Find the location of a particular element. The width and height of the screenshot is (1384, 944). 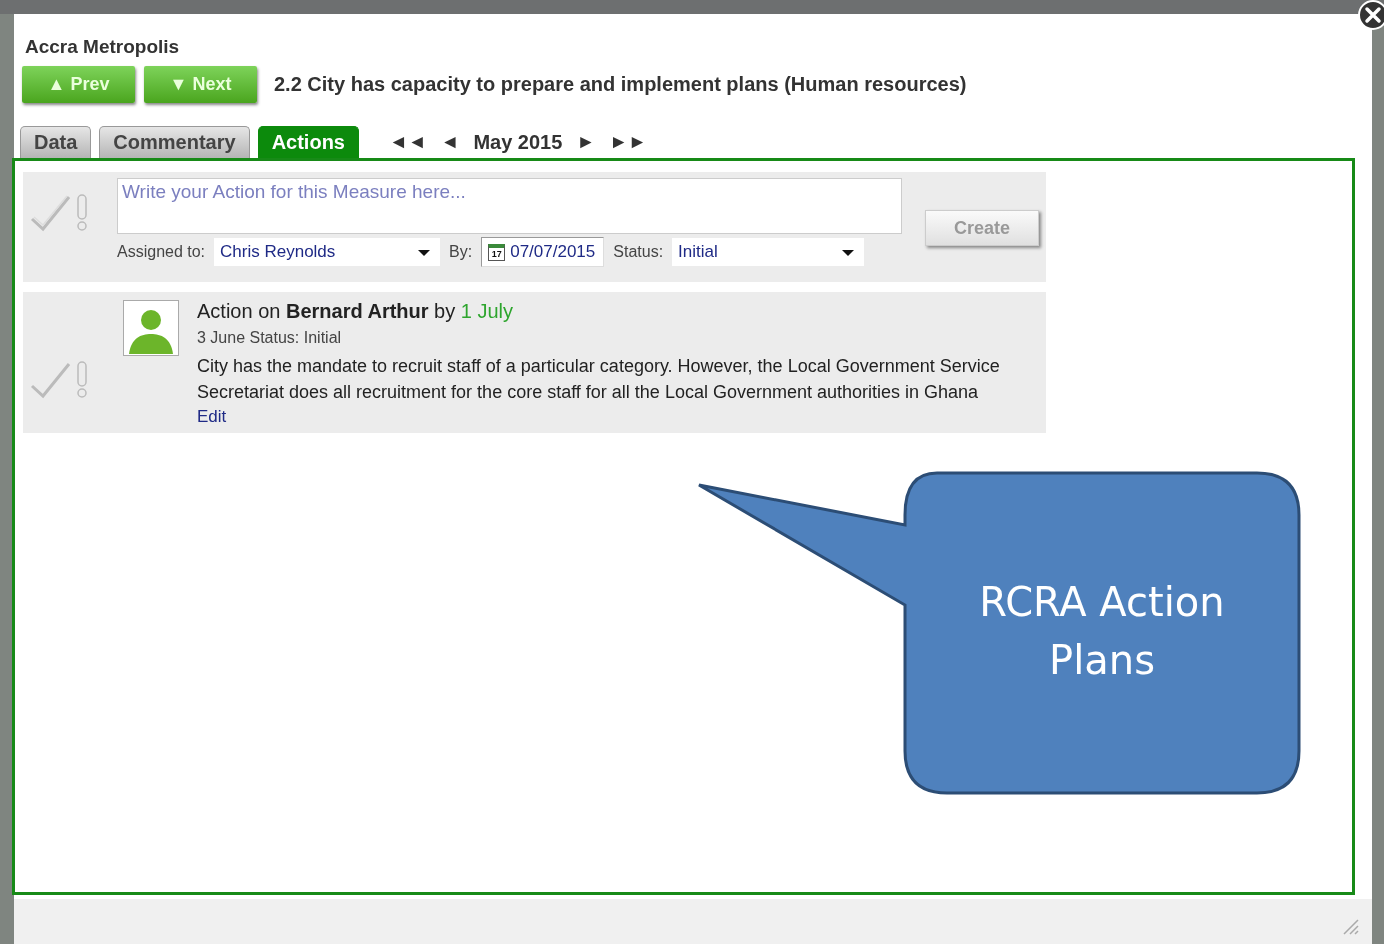

action-heading: Action on Bernard Arthur by is located at coordinates (326, 311).